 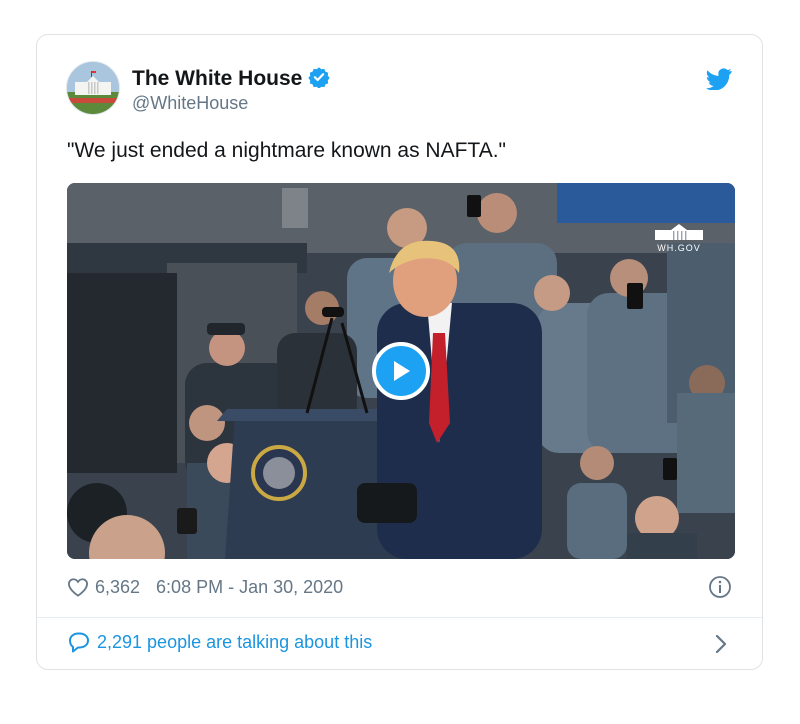 I want to click on chevron-right-icon, so click(x=721, y=646).